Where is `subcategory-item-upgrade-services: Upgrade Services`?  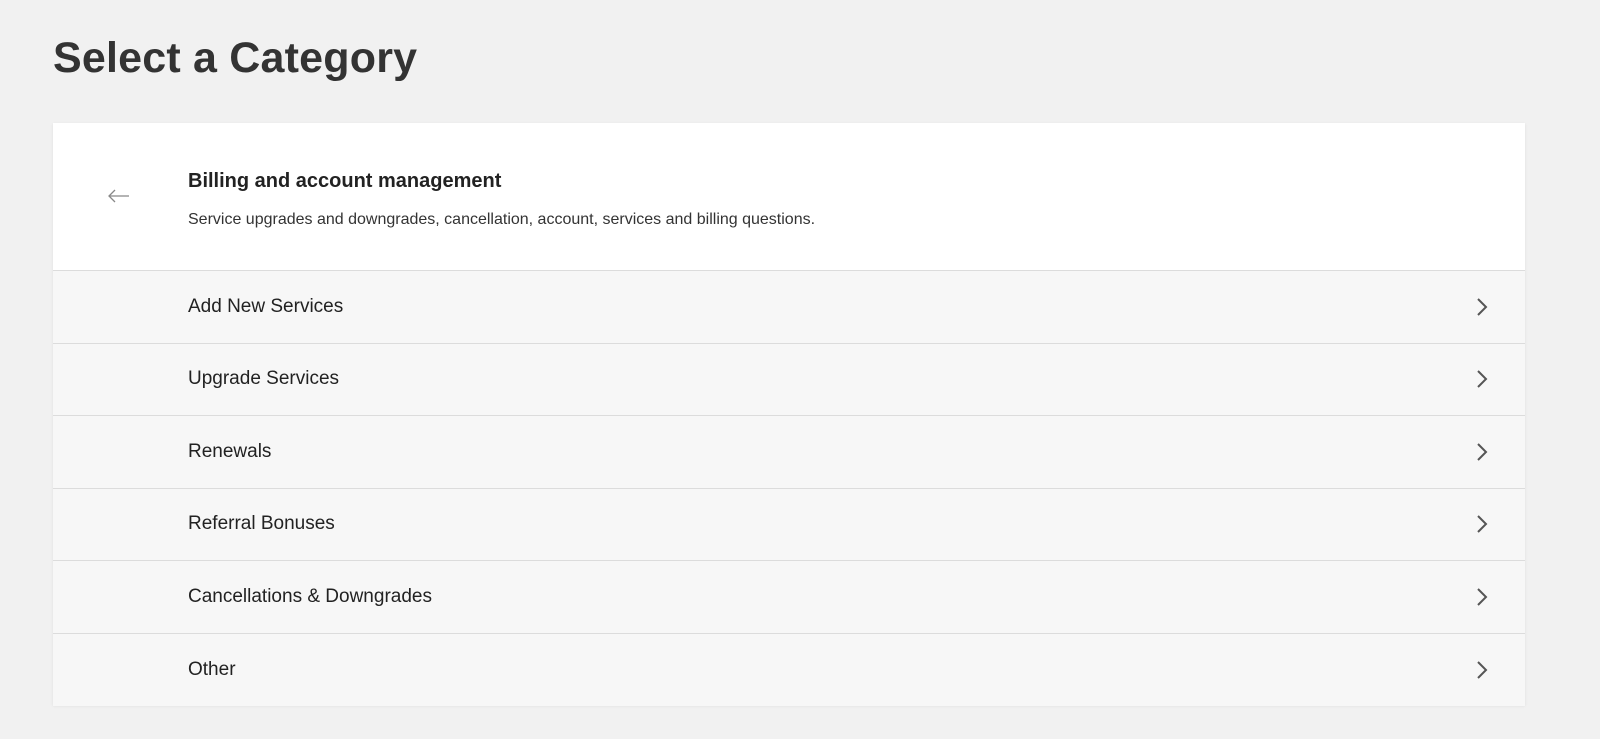 subcategory-item-upgrade-services: Upgrade Services is located at coordinates (789, 379).